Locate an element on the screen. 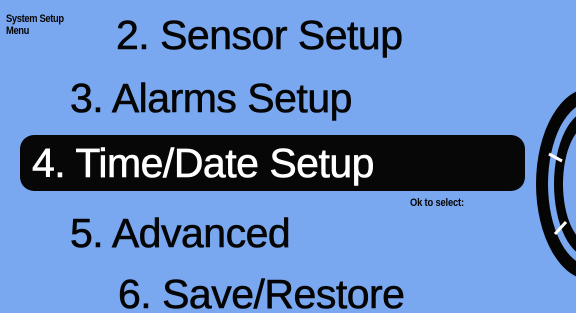 The height and width of the screenshot is (313, 576). menu-item-advanced: 5. Advanced is located at coordinates (180, 233).